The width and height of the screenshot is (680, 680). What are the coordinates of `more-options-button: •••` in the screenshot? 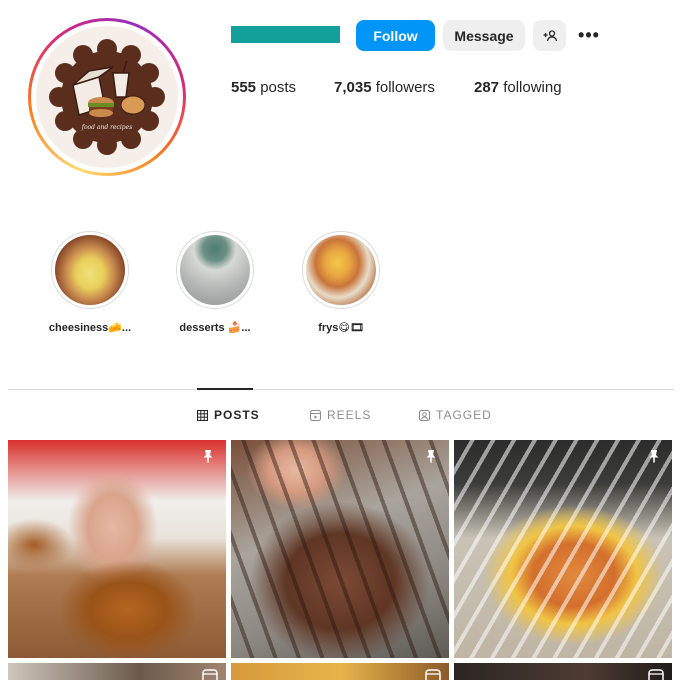 It's located at (589, 35).